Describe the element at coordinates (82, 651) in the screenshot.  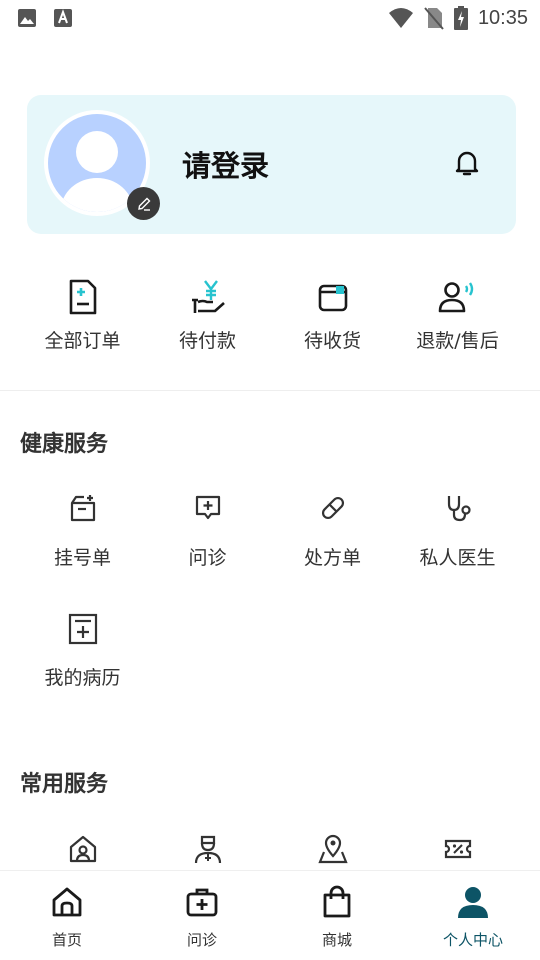
I see `medical-record-item: 我的病历` at that location.